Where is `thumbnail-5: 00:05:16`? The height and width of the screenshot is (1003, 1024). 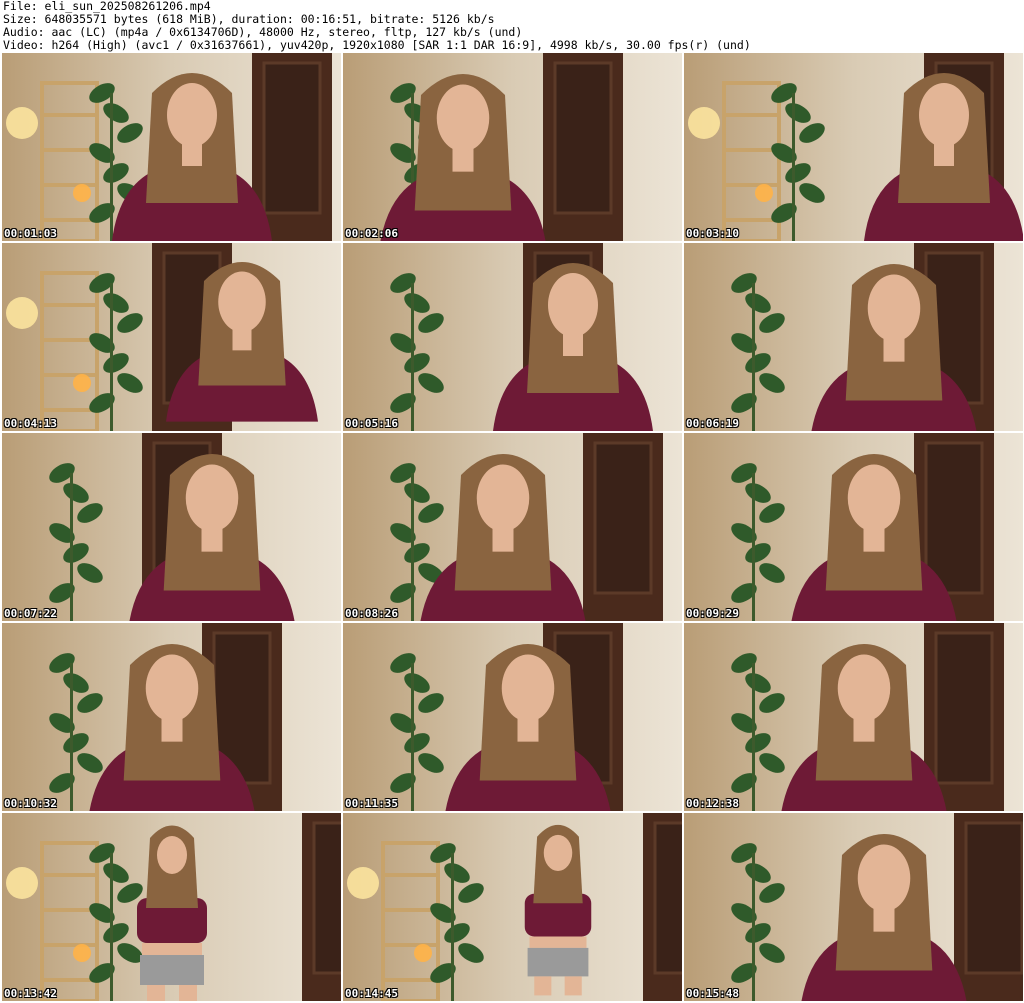
thumbnail-5: 00:05:16 is located at coordinates (512, 337).